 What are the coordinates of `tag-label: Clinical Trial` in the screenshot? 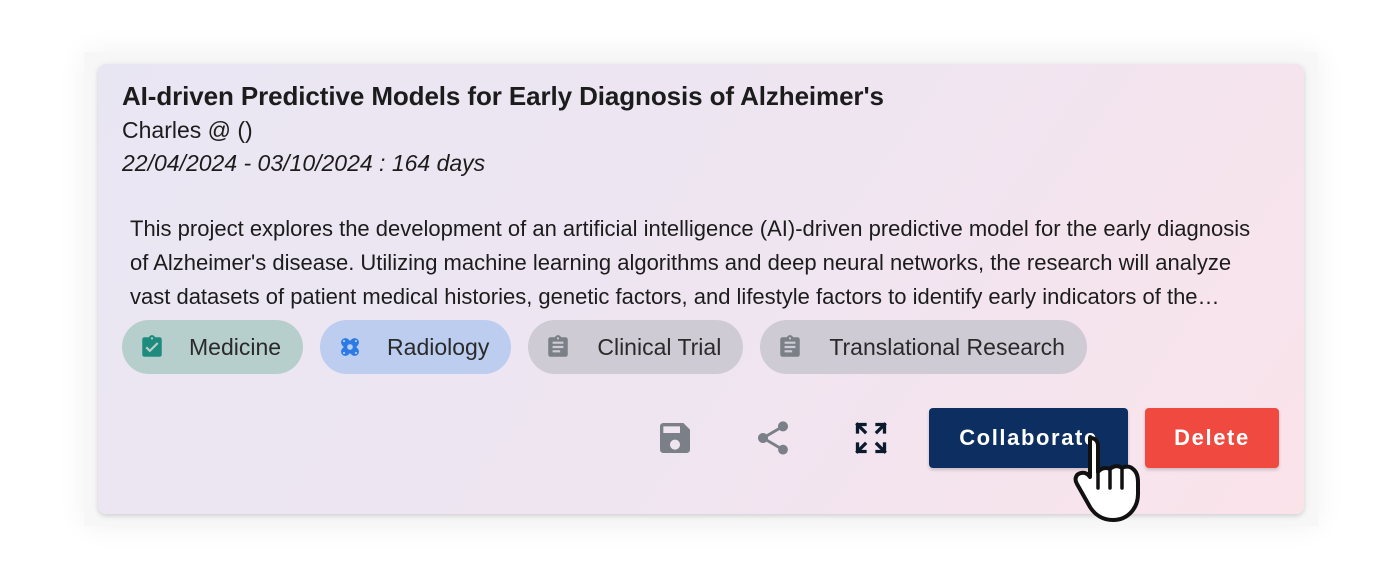 It's located at (659, 346).